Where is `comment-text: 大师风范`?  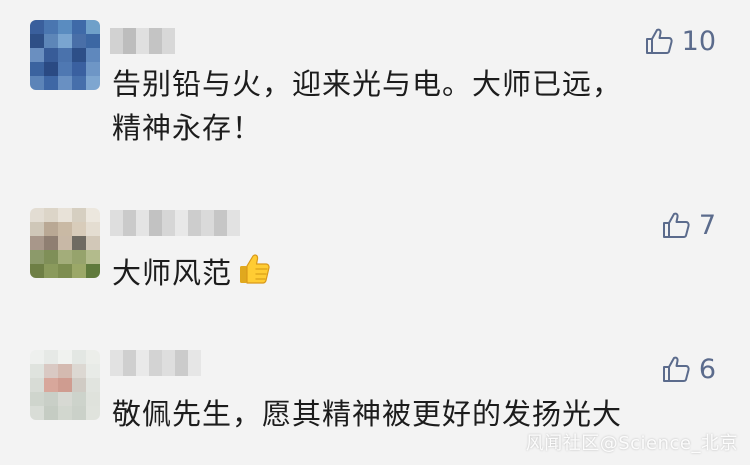
comment-text: 大师风范 is located at coordinates (192, 275).